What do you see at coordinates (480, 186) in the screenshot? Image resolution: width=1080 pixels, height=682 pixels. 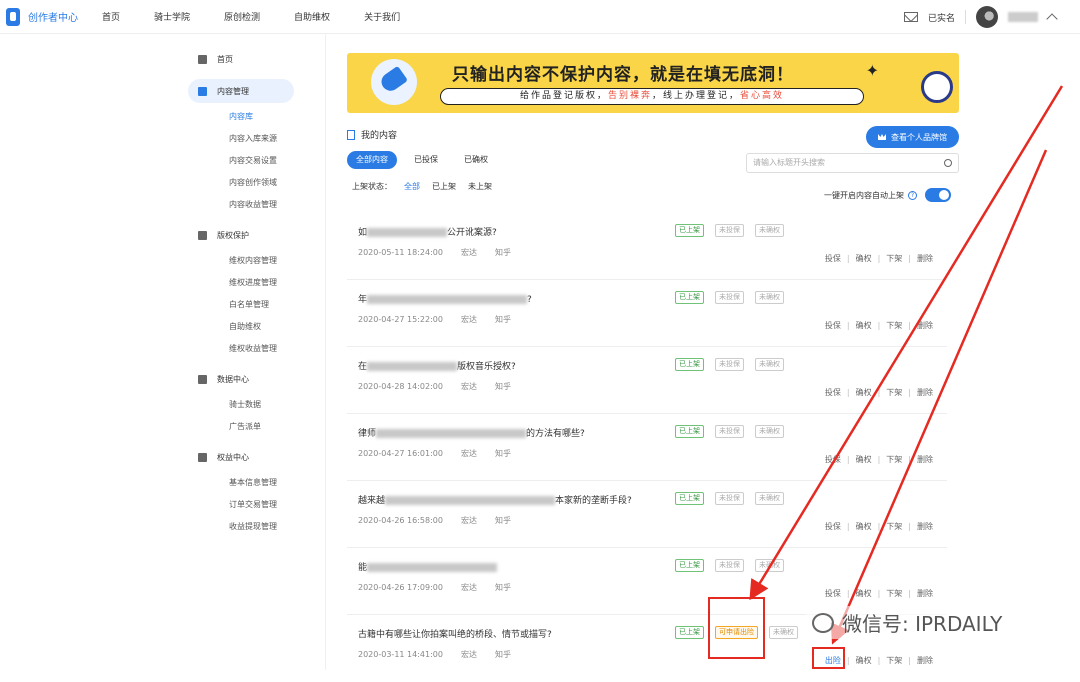 I see `status-filter-unlisted: 未上架` at bounding box center [480, 186].